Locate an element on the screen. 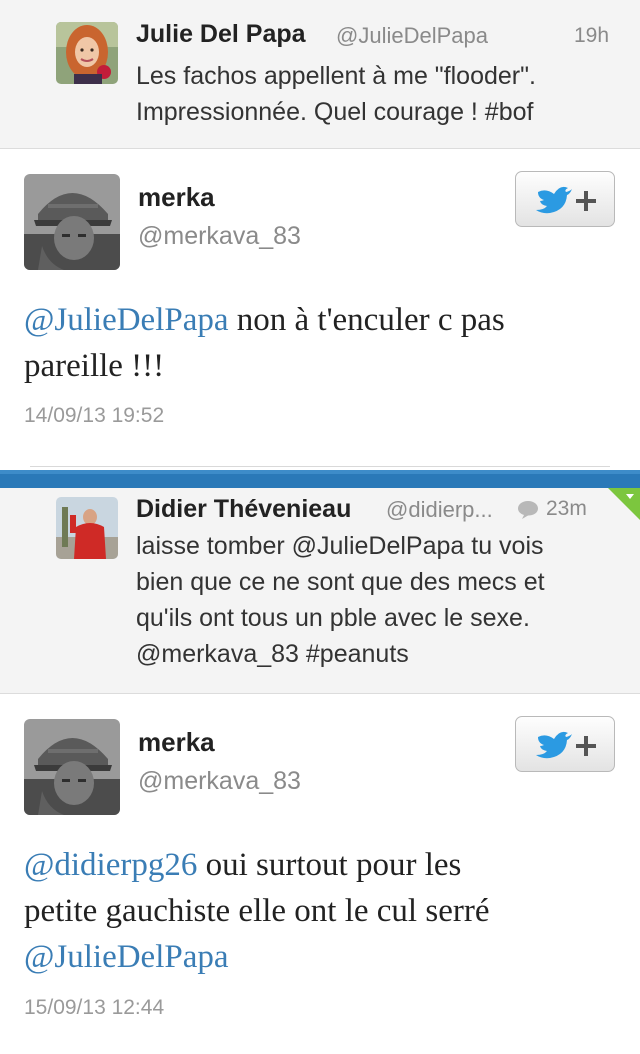 The height and width of the screenshot is (1054, 640). tweet-date: 15/09/13 12:44 is located at coordinates (94, 1007).